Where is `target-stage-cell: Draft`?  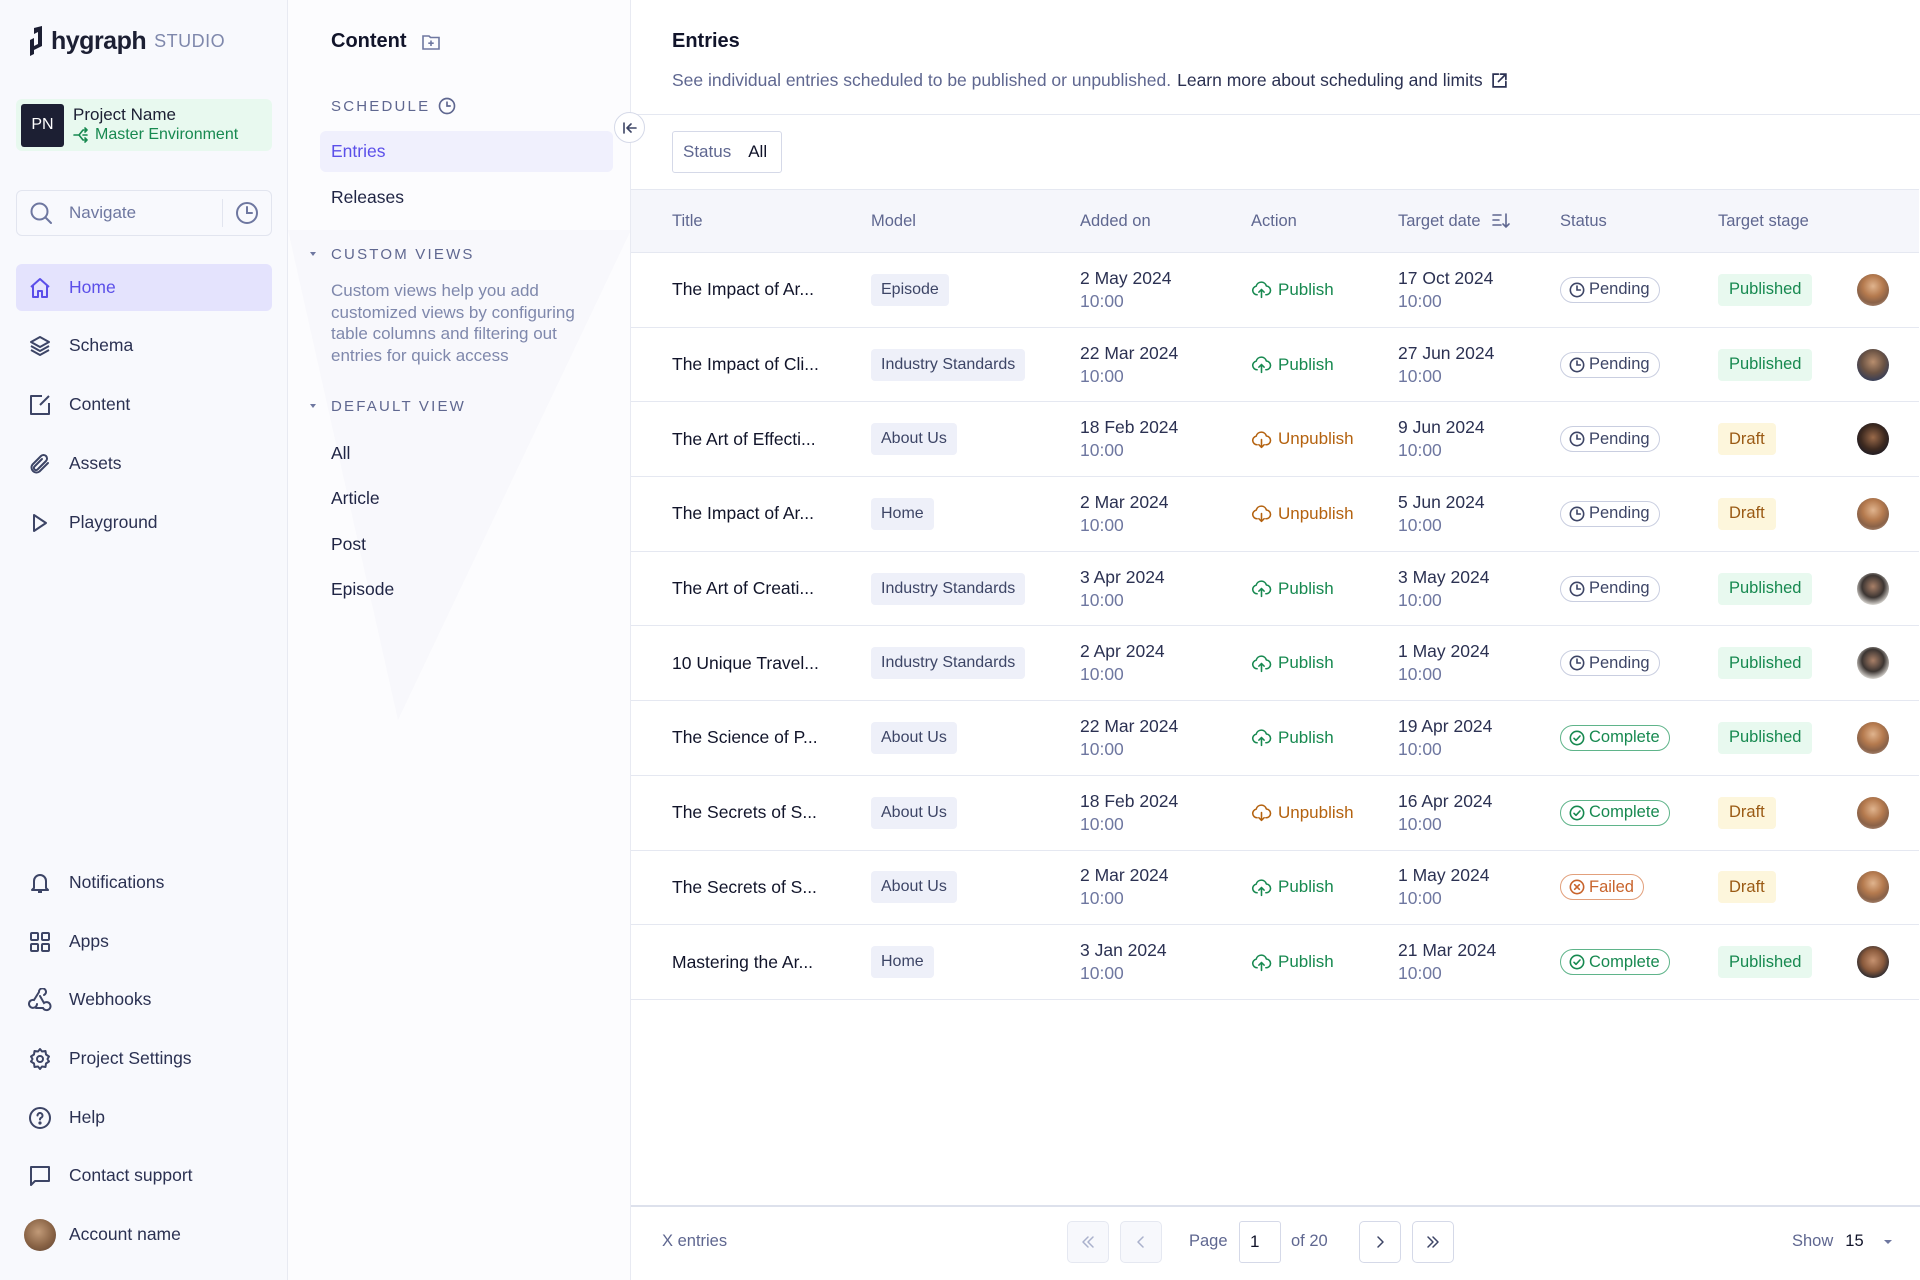
target-stage-cell: Draft is located at coordinates (1747, 514).